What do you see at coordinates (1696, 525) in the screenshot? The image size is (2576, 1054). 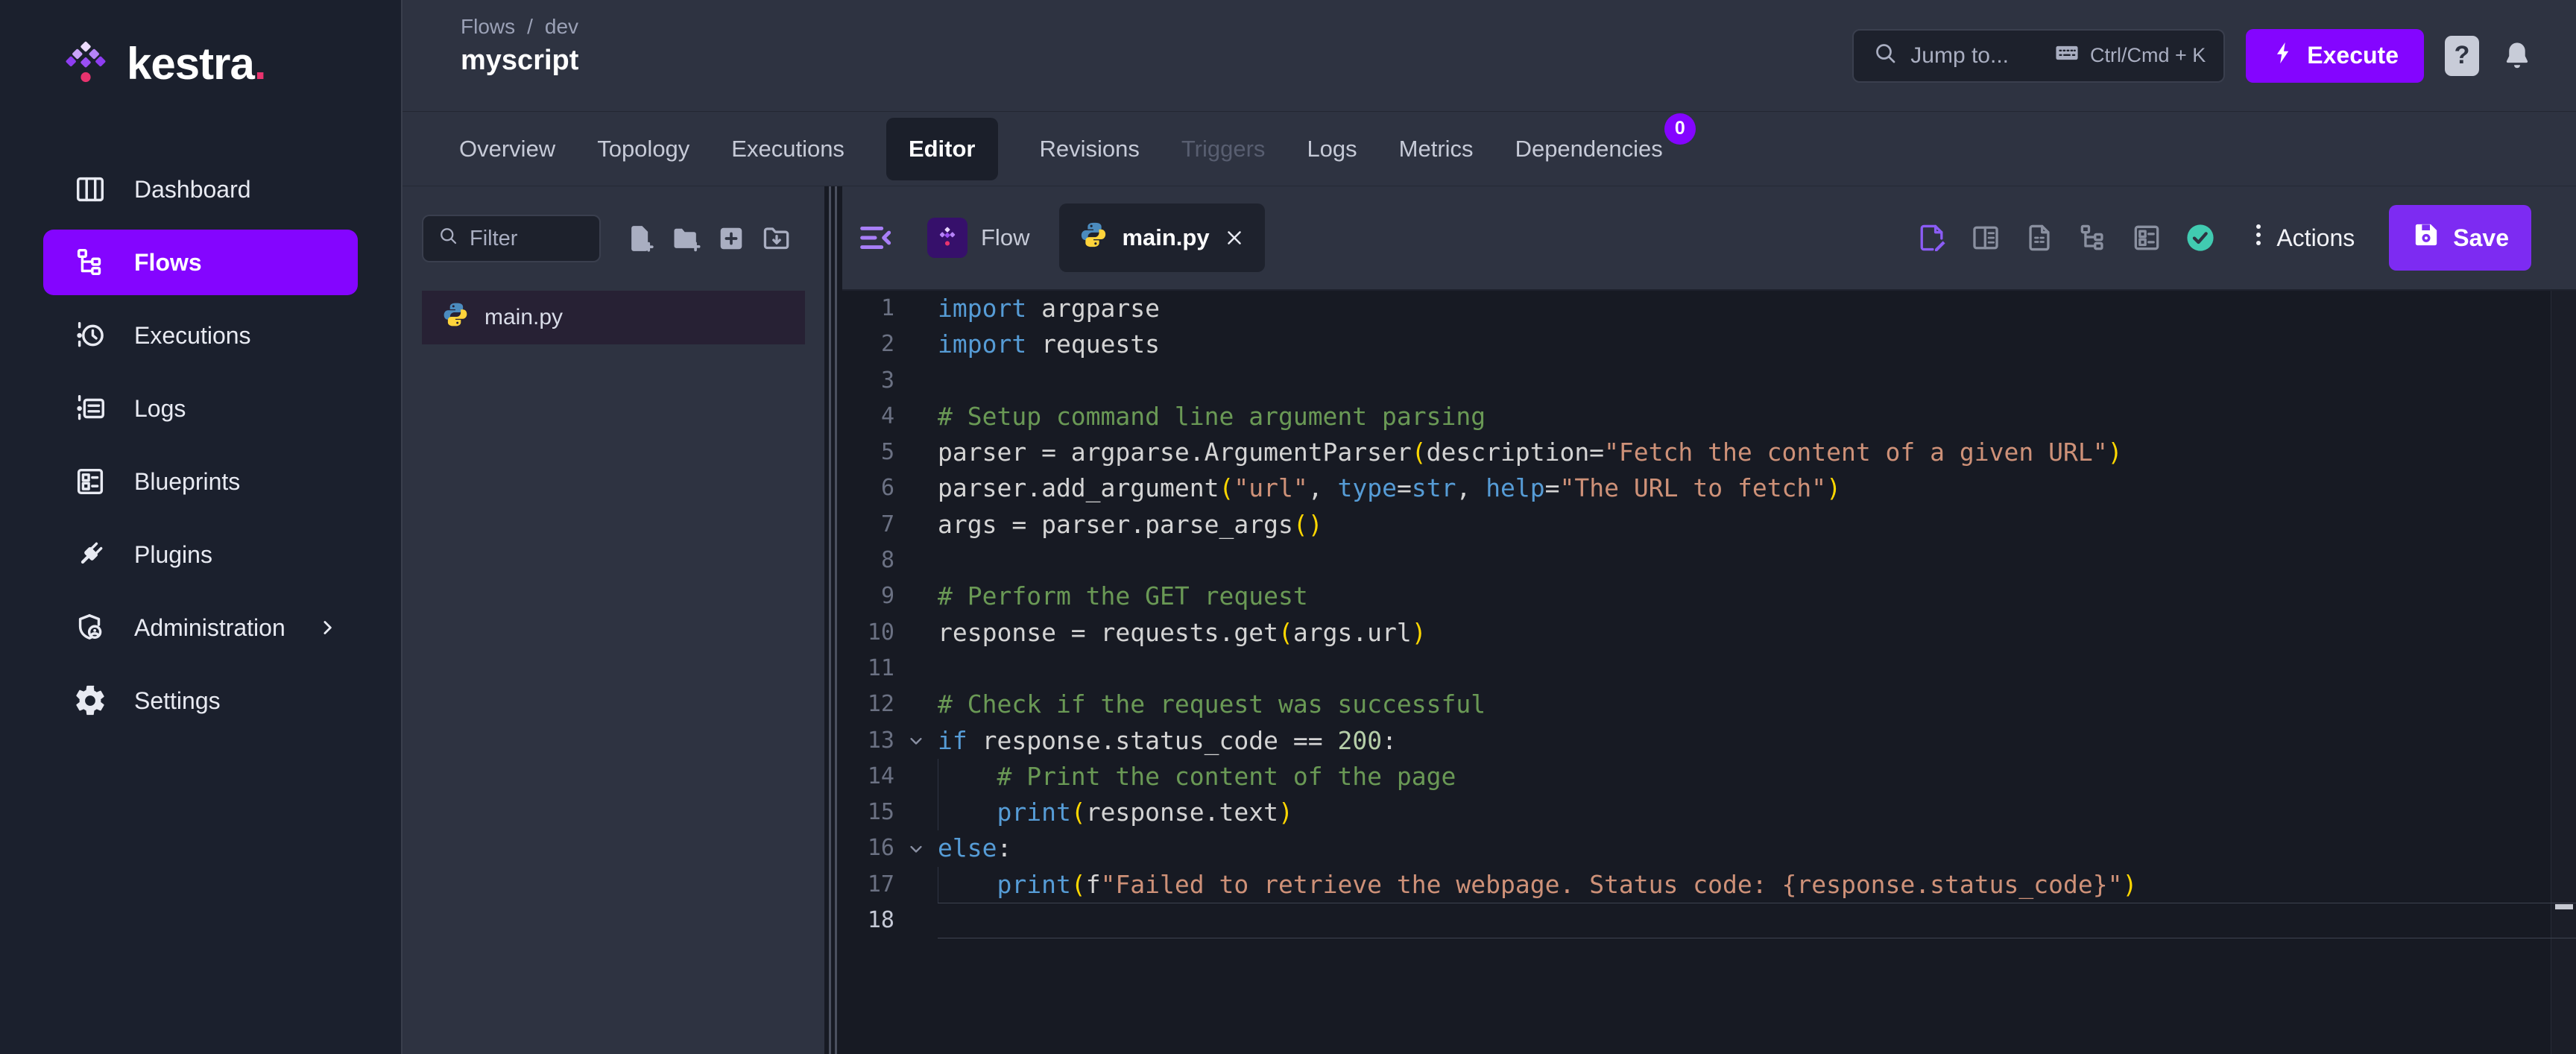 I see `code-line-7: 7 args = parser.parse_args()` at bounding box center [1696, 525].